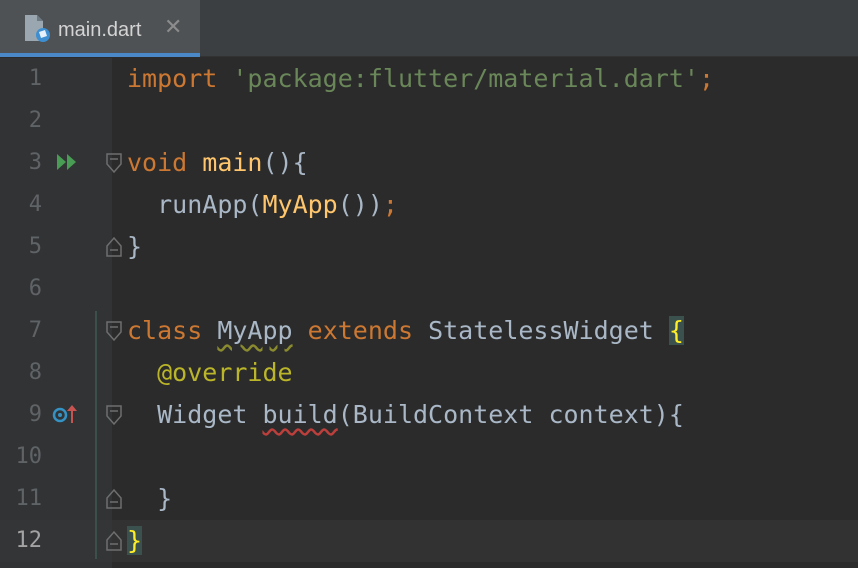 The width and height of the screenshot is (858, 568). I want to click on tab-main-dart: main.dart ✕, so click(100, 28).